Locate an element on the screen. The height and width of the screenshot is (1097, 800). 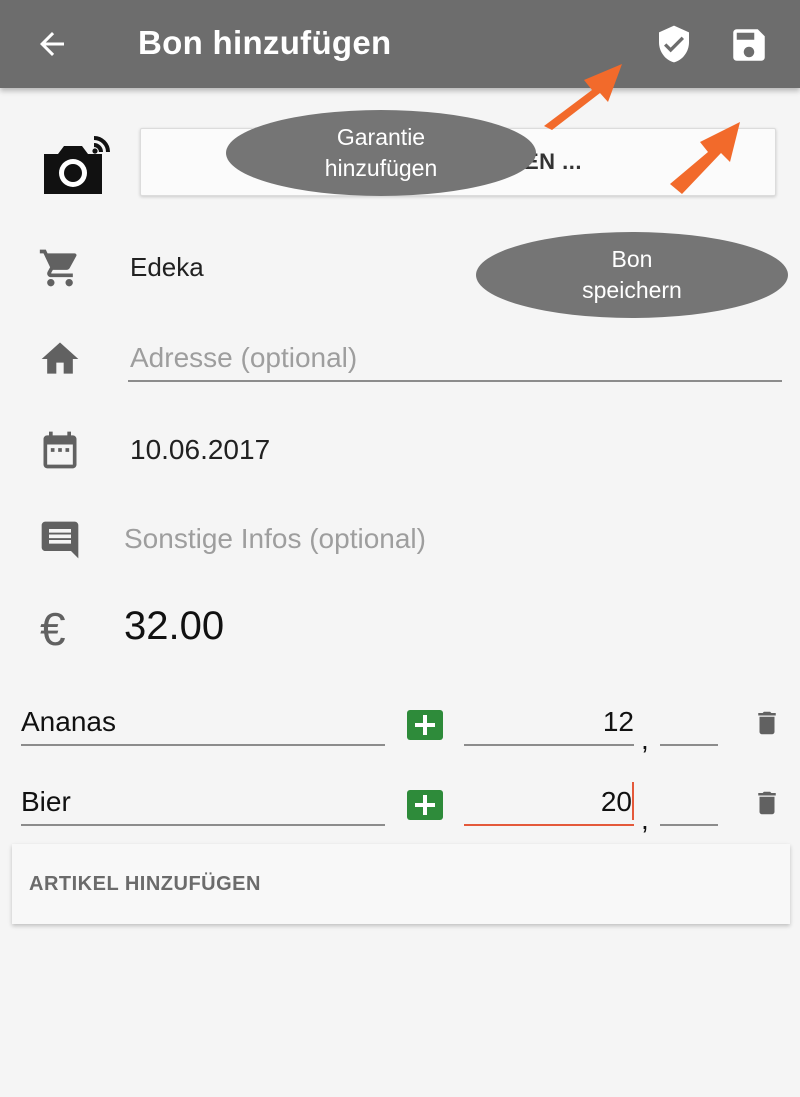
notes-input: Sonstige Infos (optional) is located at coordinates (275, 539).